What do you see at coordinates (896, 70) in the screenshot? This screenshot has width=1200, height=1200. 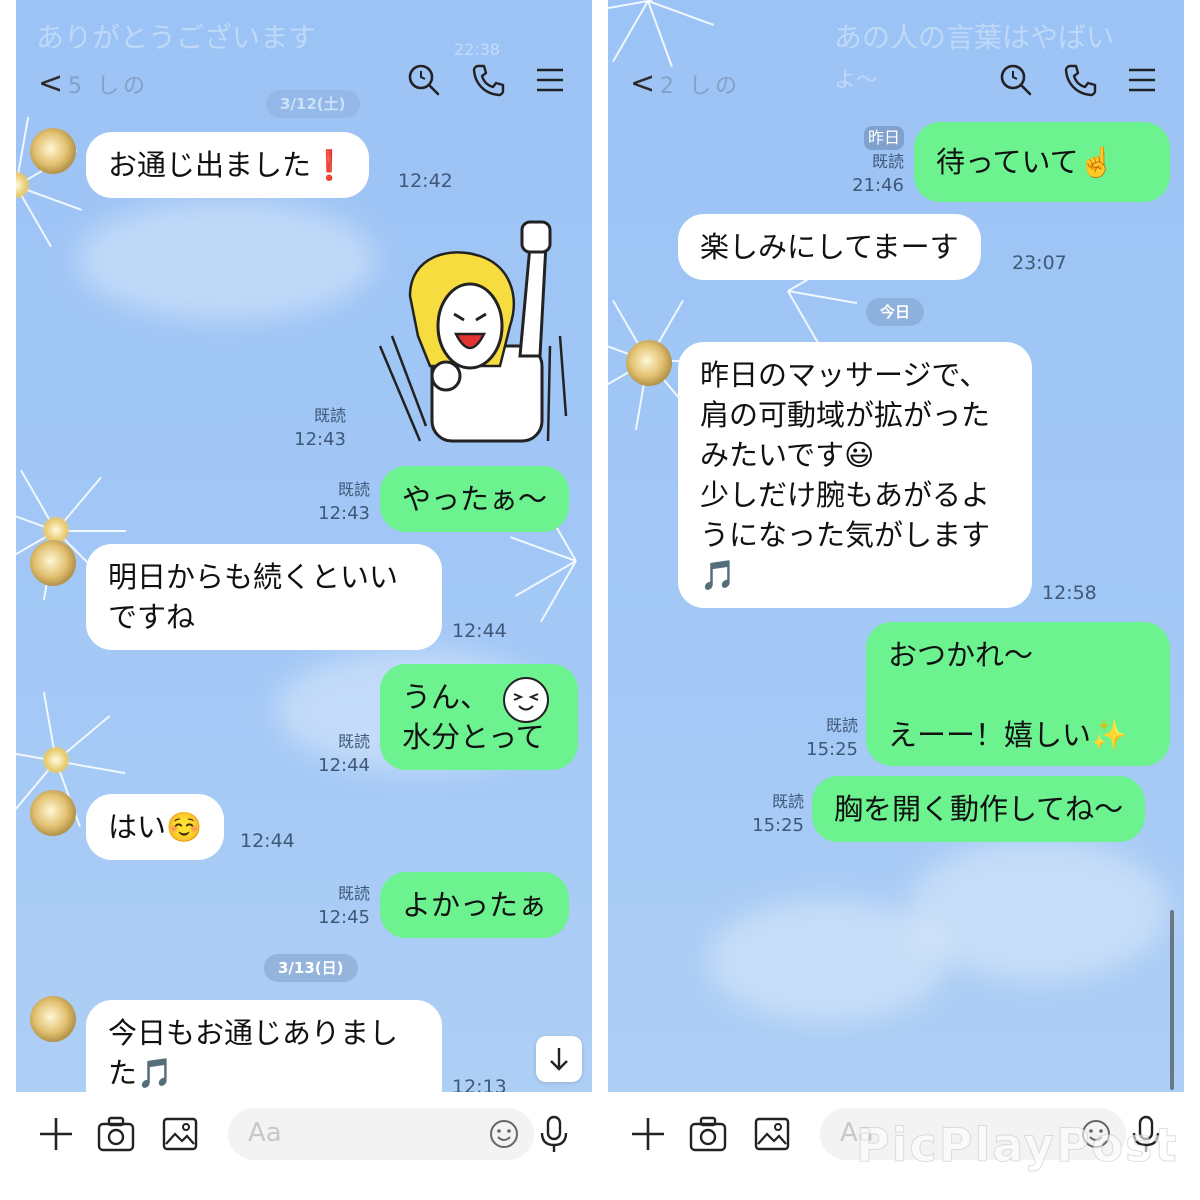 I see `chat-header: あの人の言葉はやばい よ〜 < 2 しの` at bounding box center [896, 70].